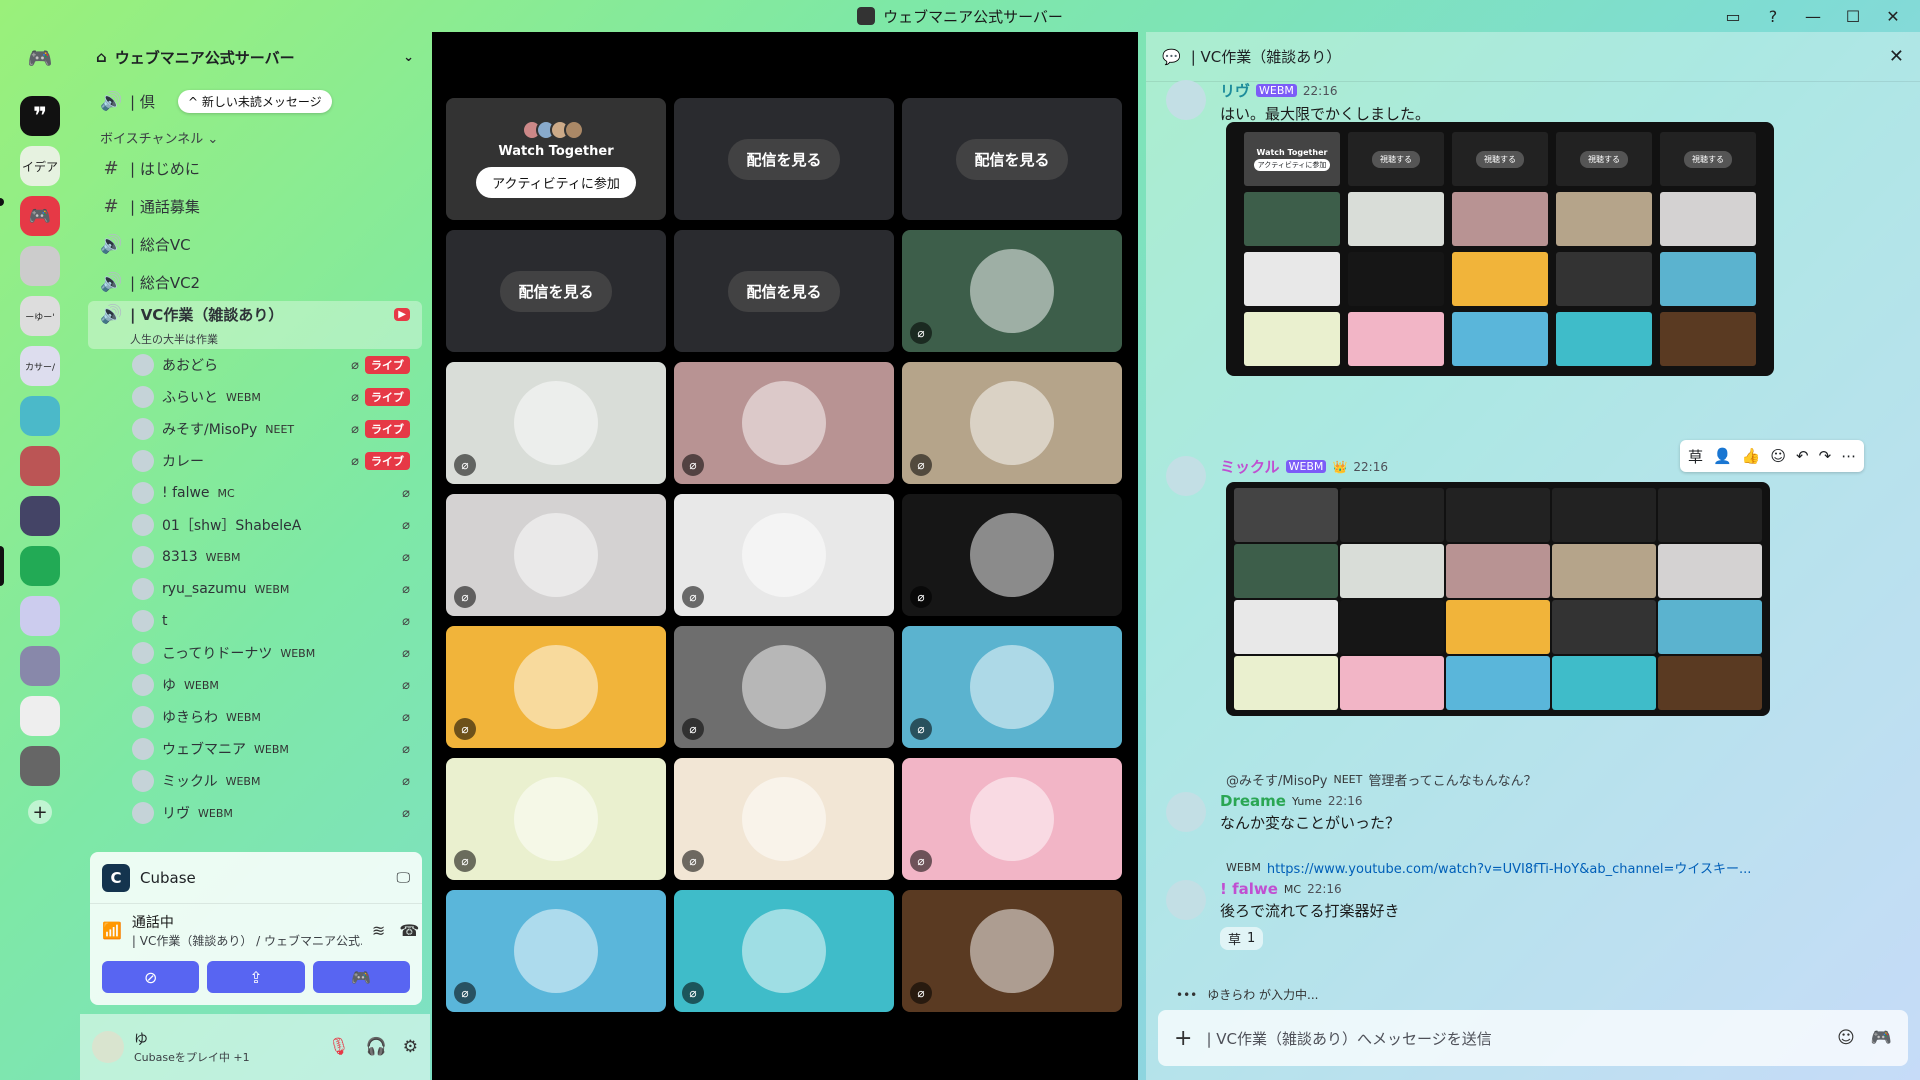 This screenshot has width=1920, height=1080. What do you see at coordinates (1498, 599) in the screenshot?
I see `attachment-image` at bounding box center [1498, 599].